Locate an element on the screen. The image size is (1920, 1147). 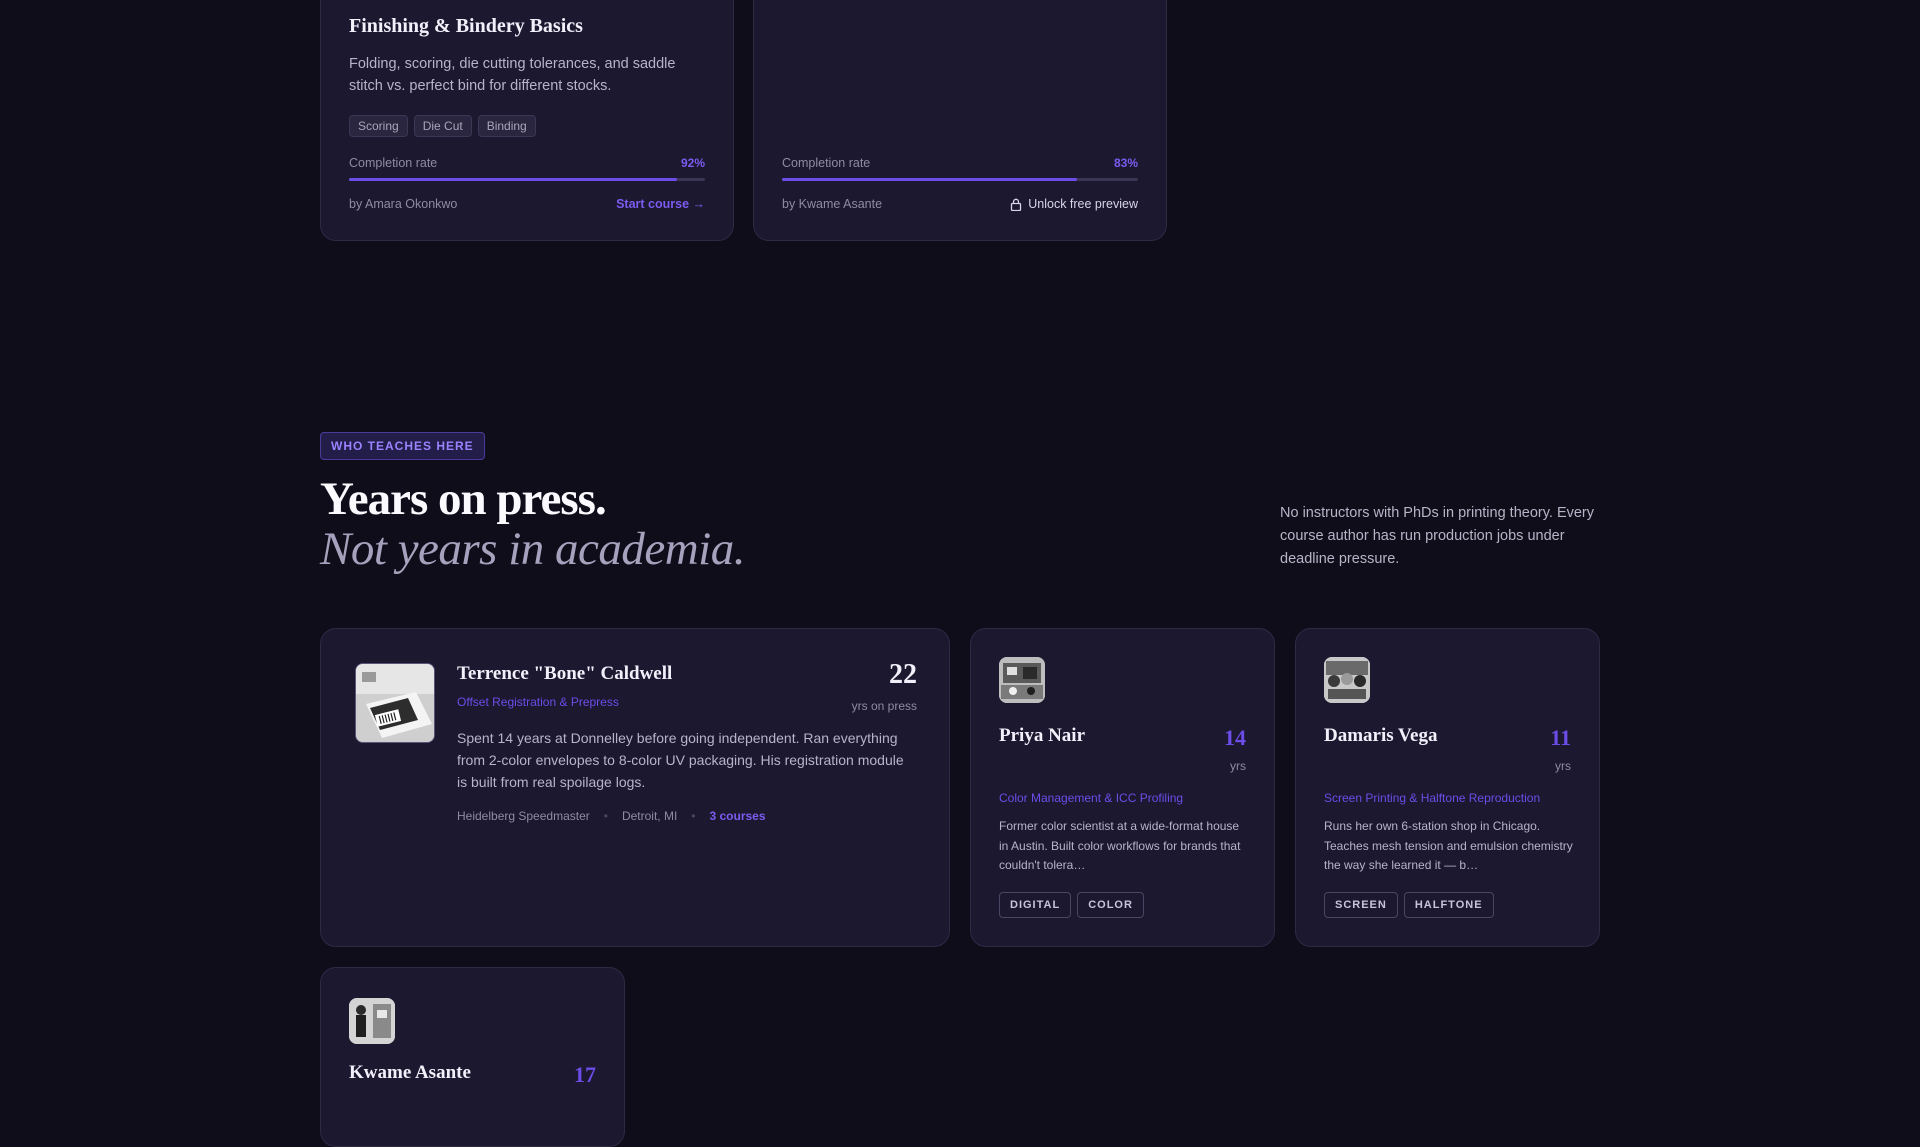
instructor-specialty: Color Management & ICC Profiling is located at coordinates (1091, 798).